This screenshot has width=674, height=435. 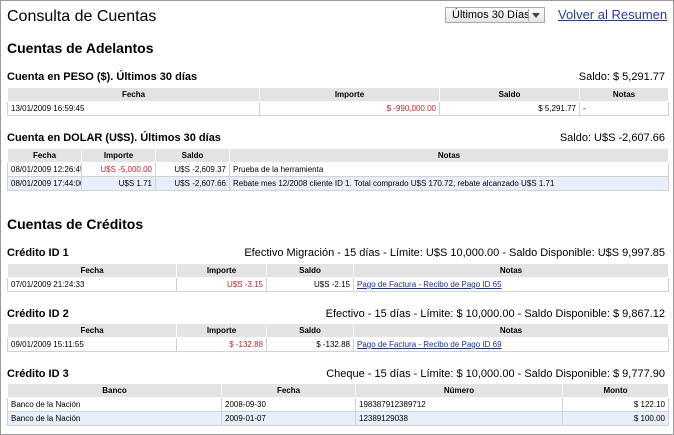 I want to click on cell-importe: $ -132.88, so click(x=221, y=344).